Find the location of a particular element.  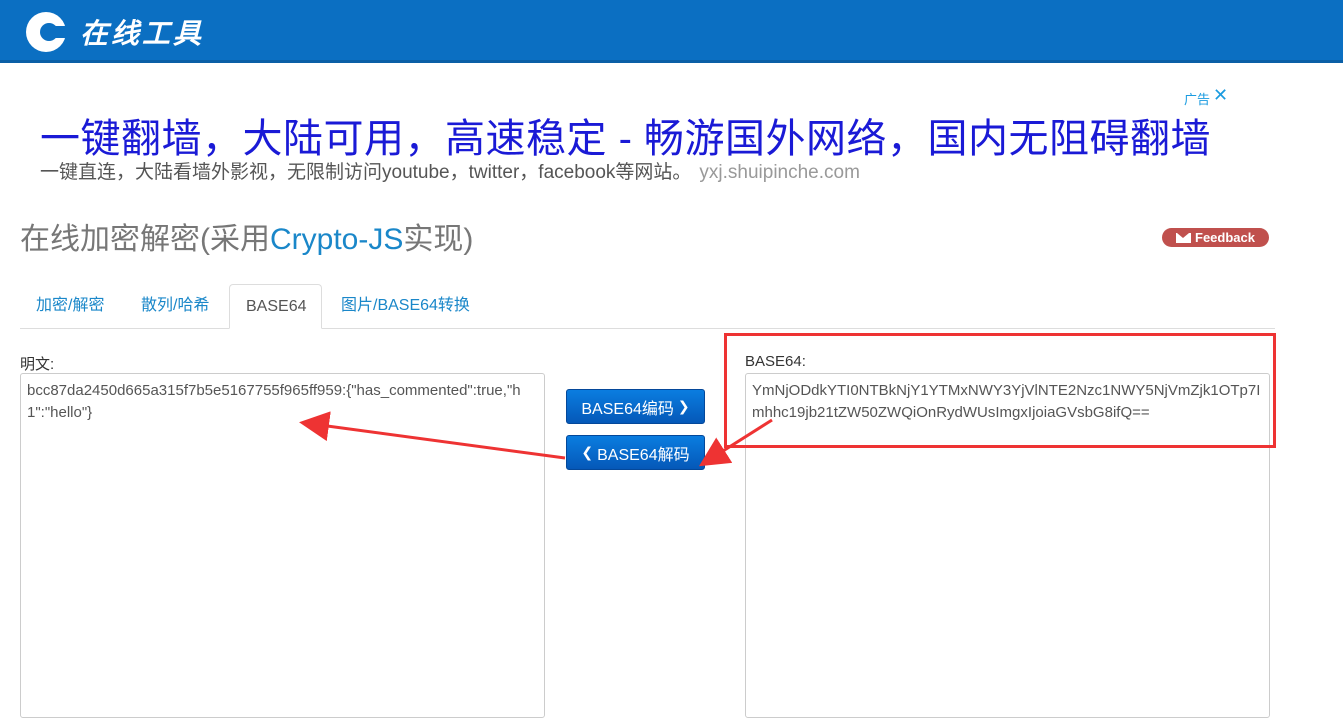

arrow-to-plaintext is located at coordinates (432, 435).